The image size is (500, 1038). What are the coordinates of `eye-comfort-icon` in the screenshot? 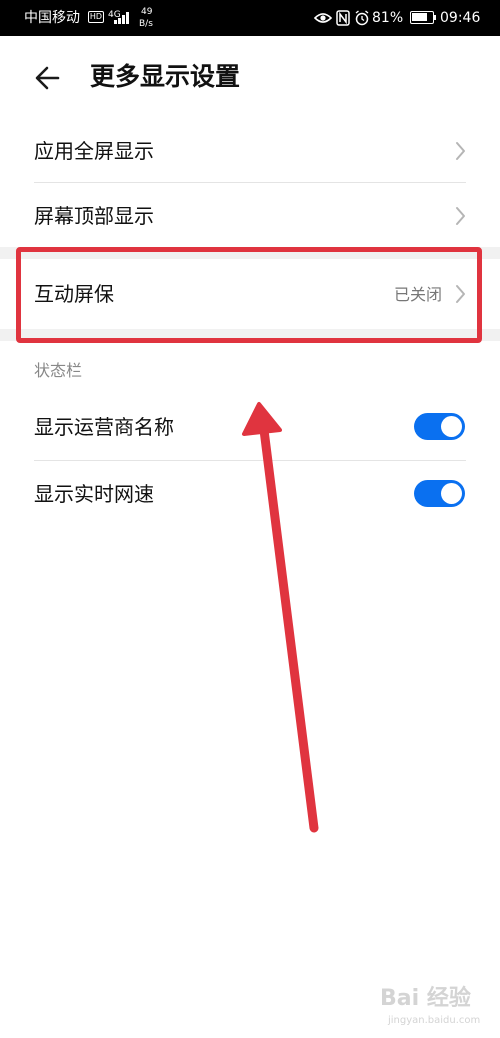 It's located at (323, 18).